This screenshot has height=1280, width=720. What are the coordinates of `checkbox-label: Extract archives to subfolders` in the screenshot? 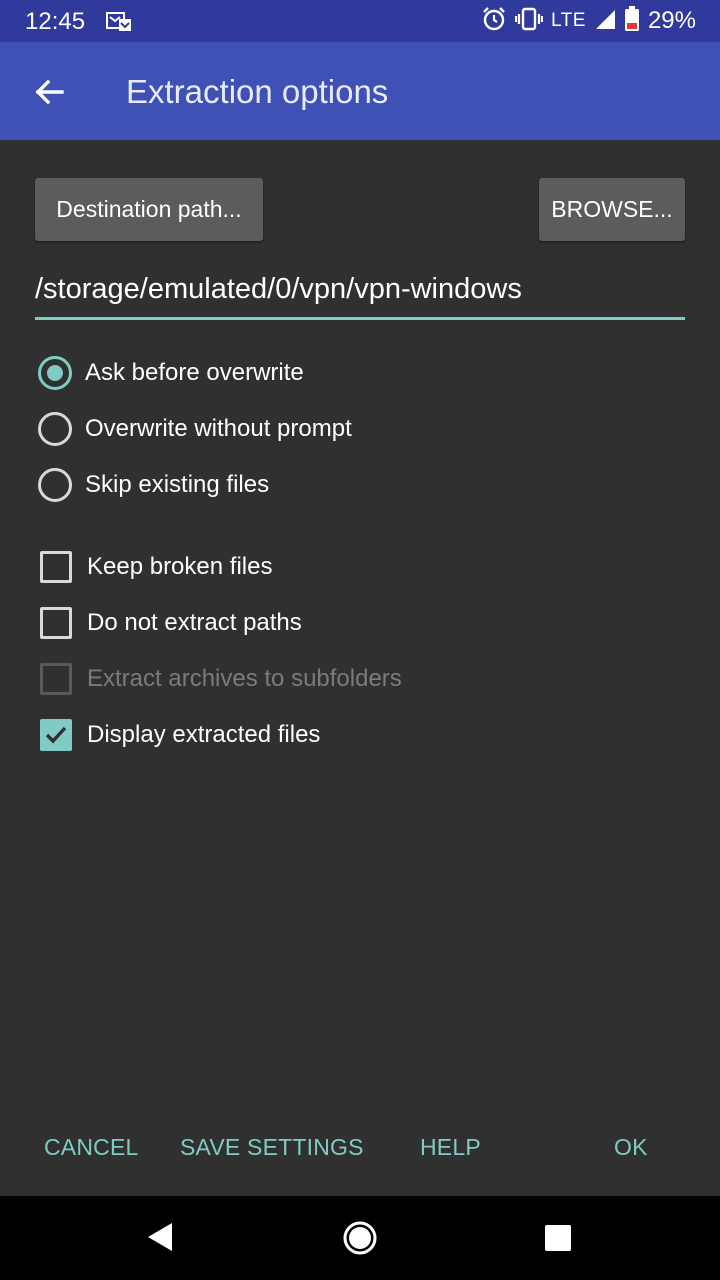 It's located at (244, 678).